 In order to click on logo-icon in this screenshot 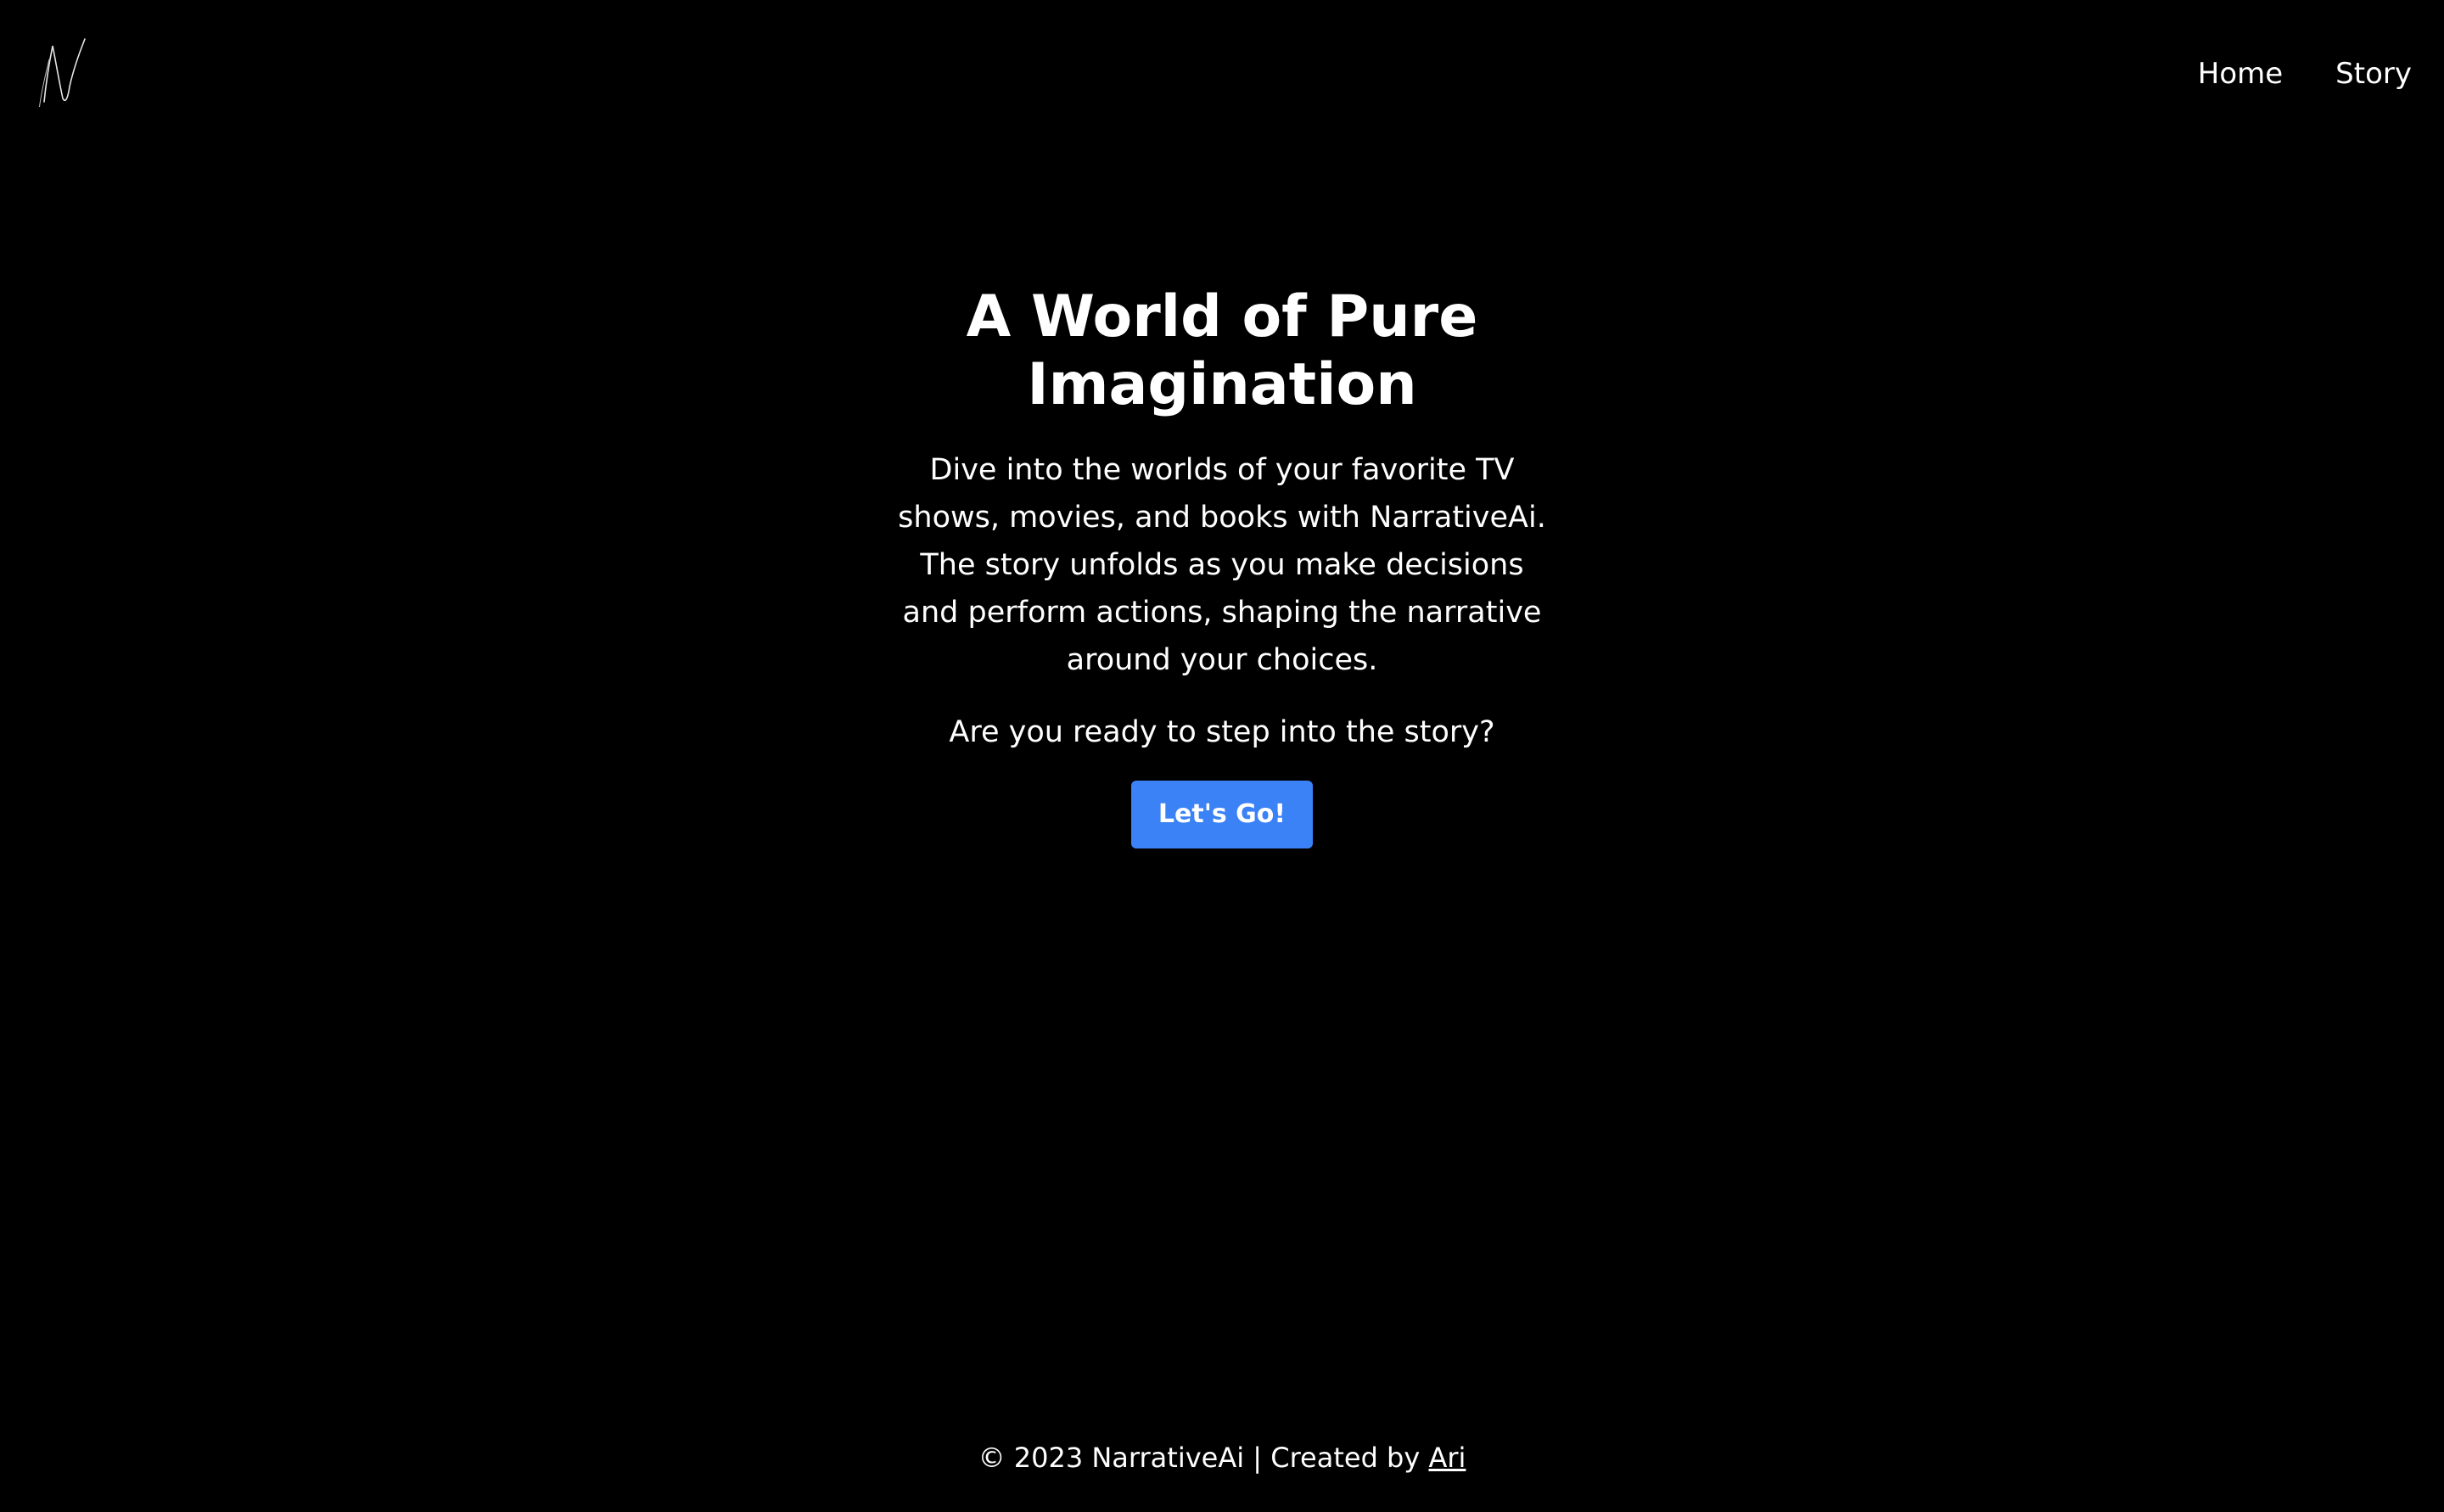, I will do `click(62, 74)`.